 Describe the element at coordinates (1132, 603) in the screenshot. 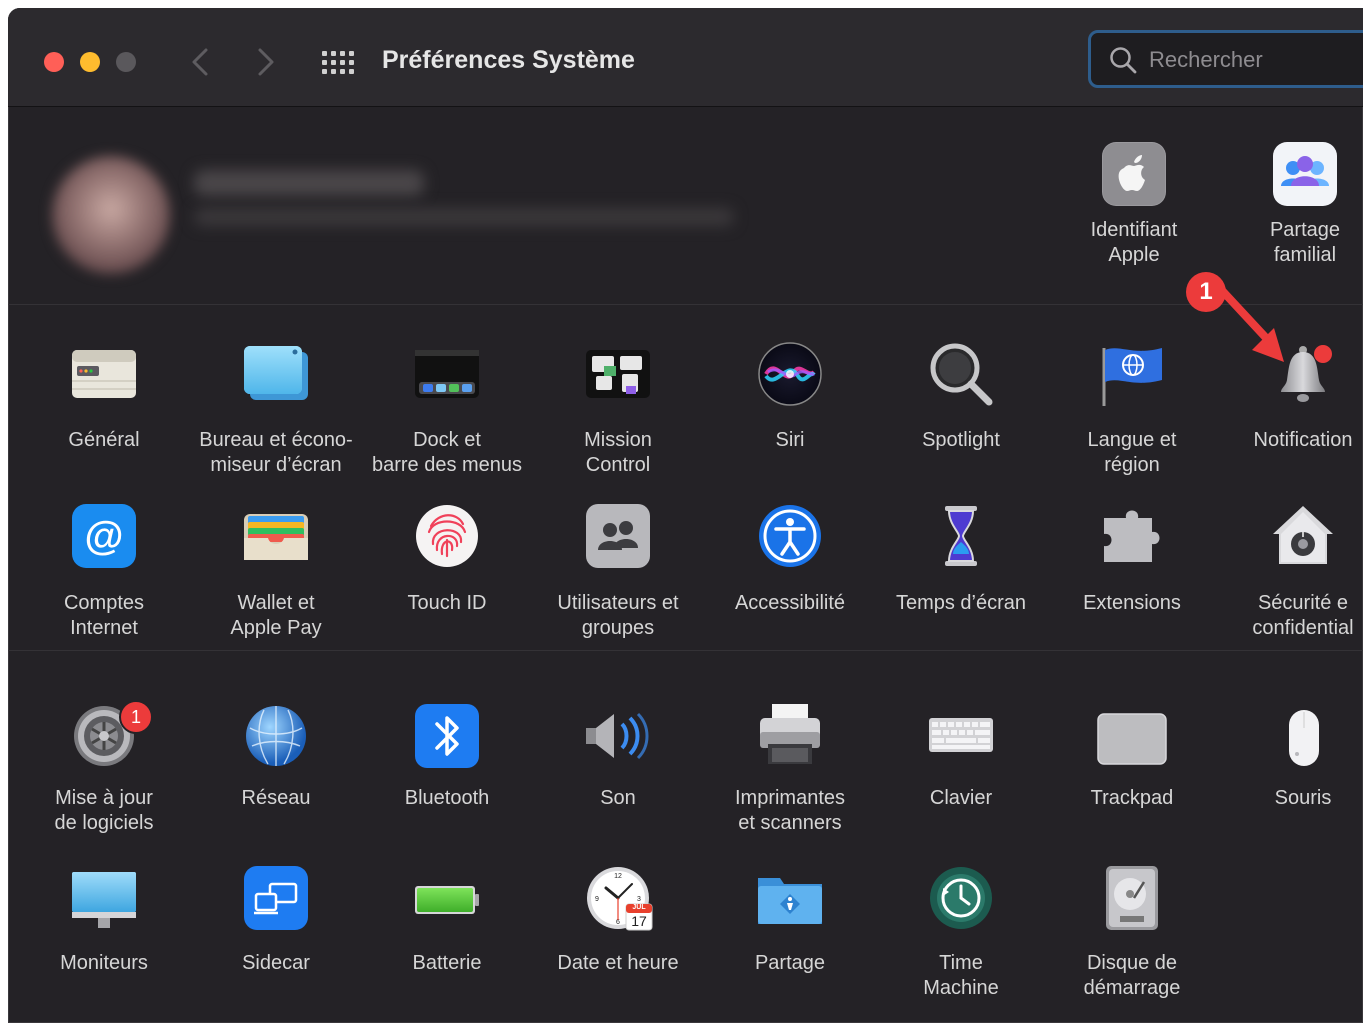

I see `pane-label: Extensions` at that location.